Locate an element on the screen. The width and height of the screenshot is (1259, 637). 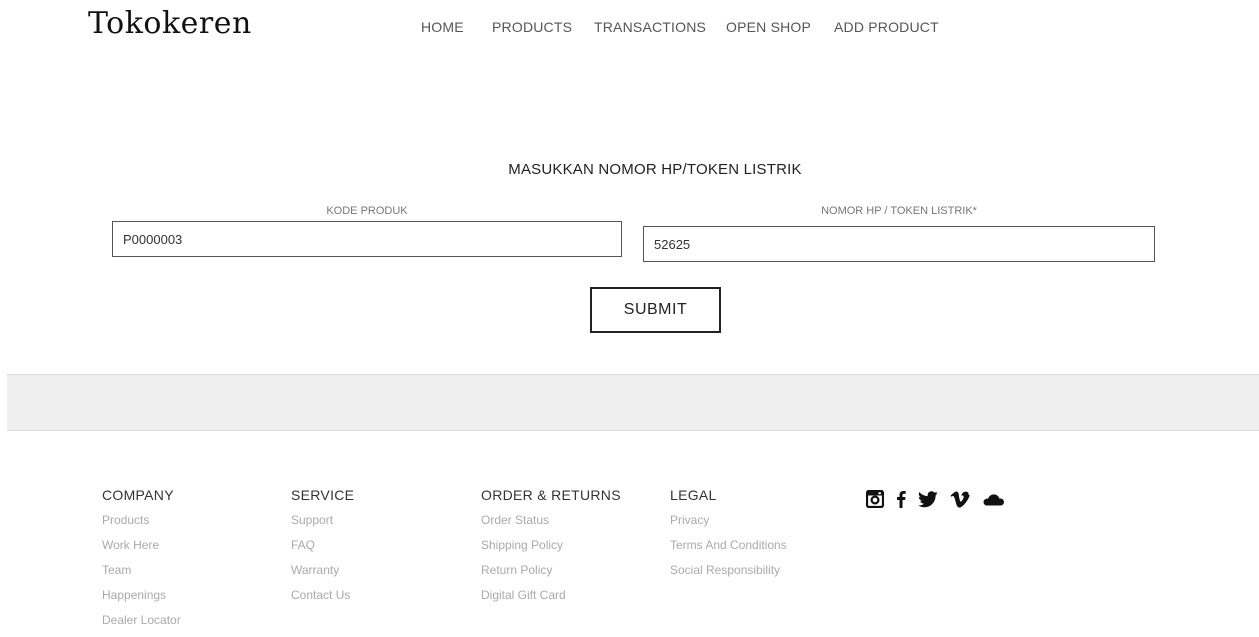
footer-heading-order-returns: ORDER & RETURNS is located at coordinates (551, 495).